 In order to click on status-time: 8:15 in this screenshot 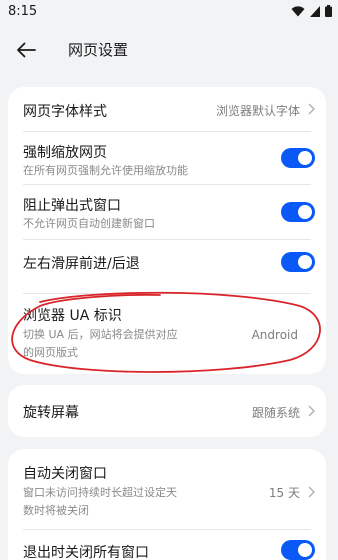, I will do `click(23, 11)`.